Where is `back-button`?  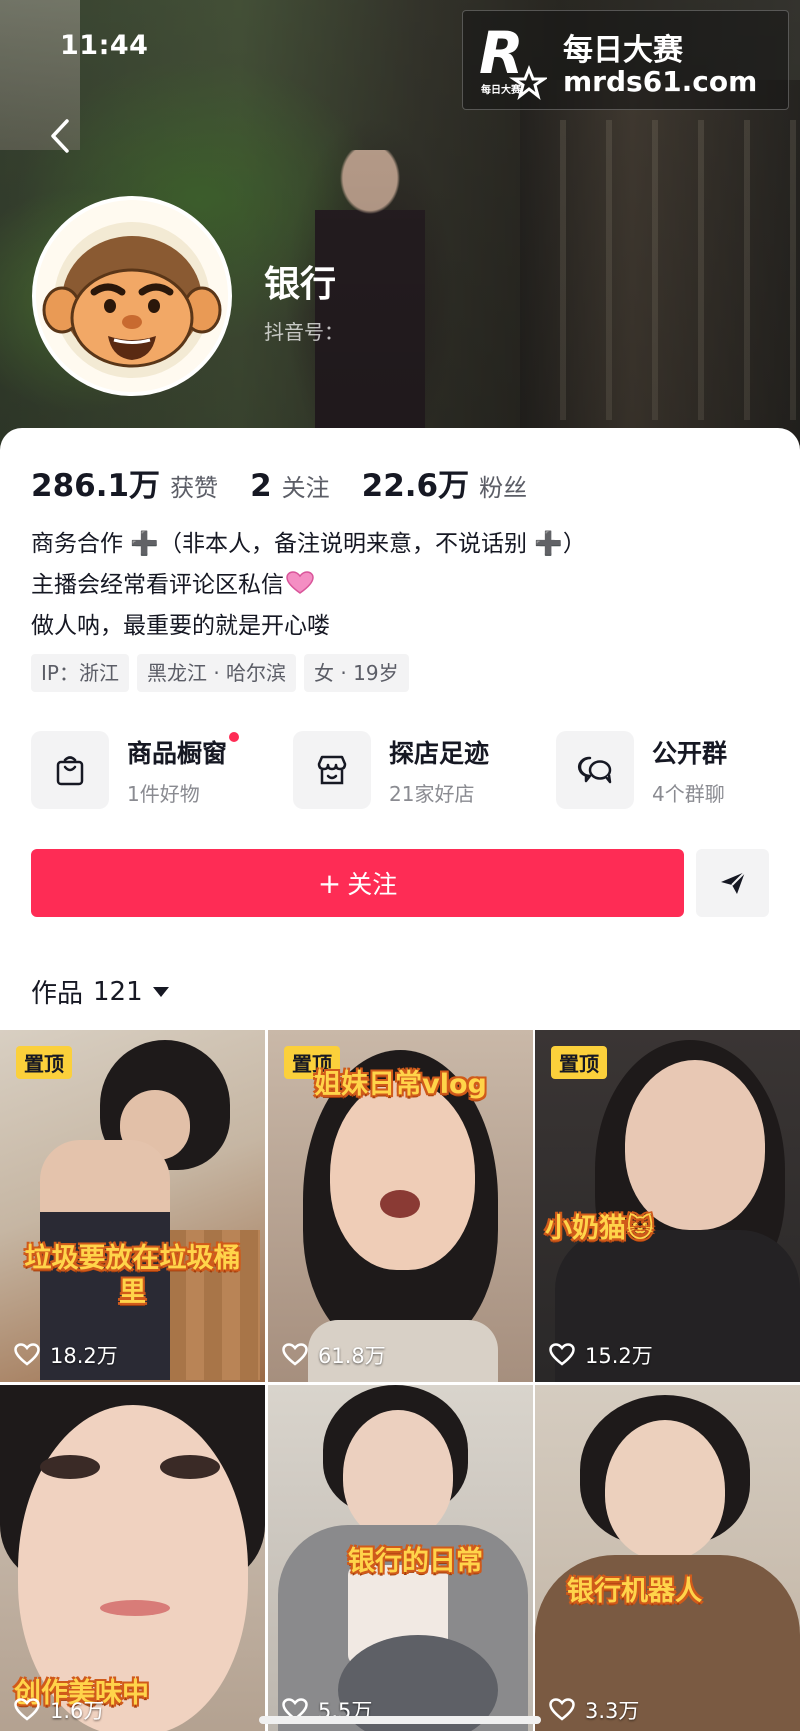
back-button is located at coordinates (60, 136).